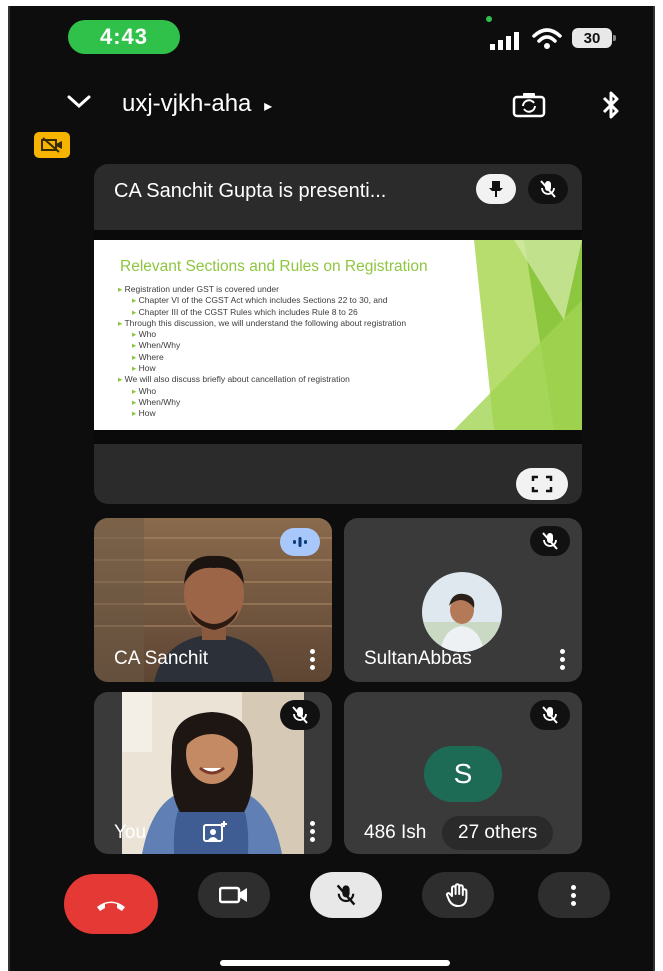  Describe the element at coordinates (161, 658) in the screenshot. I see `participant-name: CA Sanchit` at that location.